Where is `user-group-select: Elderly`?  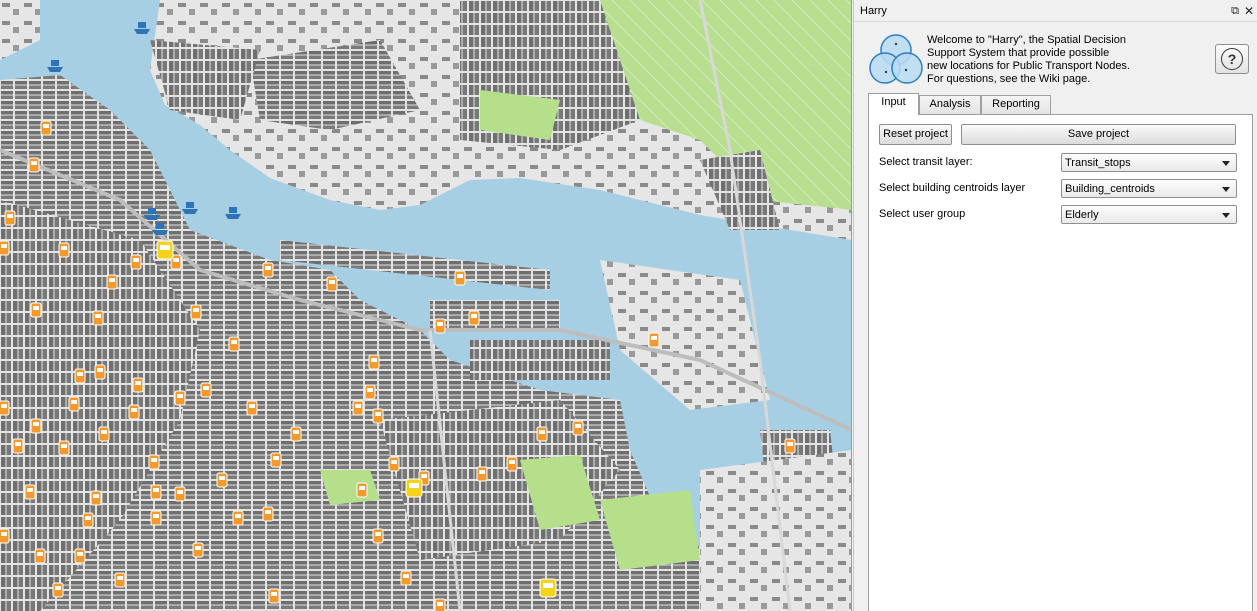
user-group-select: Elderly is located at coordinates (1149, 214).